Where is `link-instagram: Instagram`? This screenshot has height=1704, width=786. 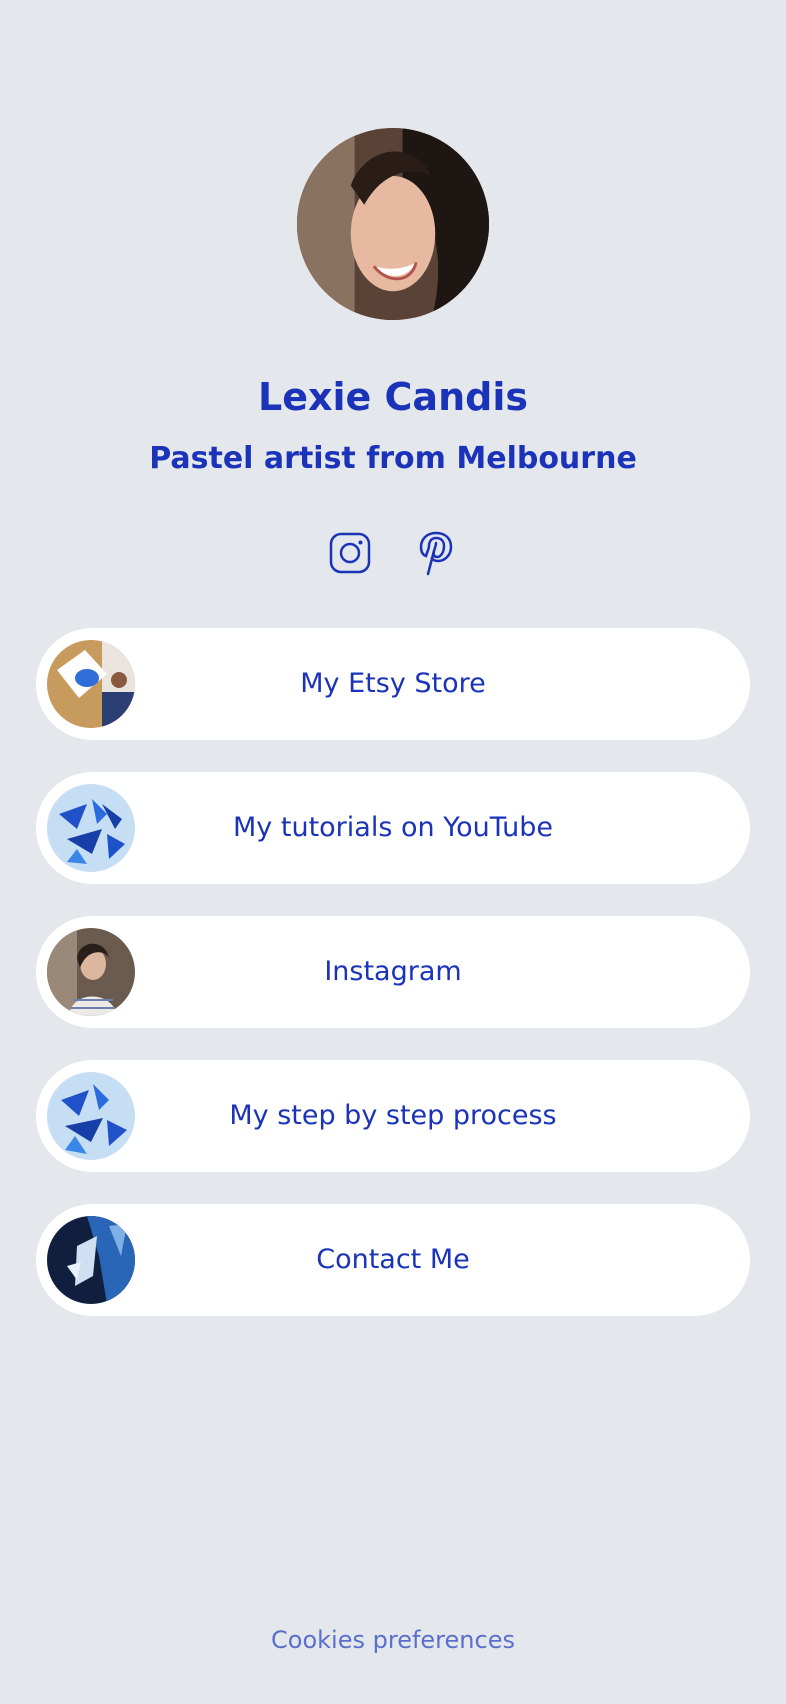
link-instagram: Instagram is located at coordinates (393, 972).